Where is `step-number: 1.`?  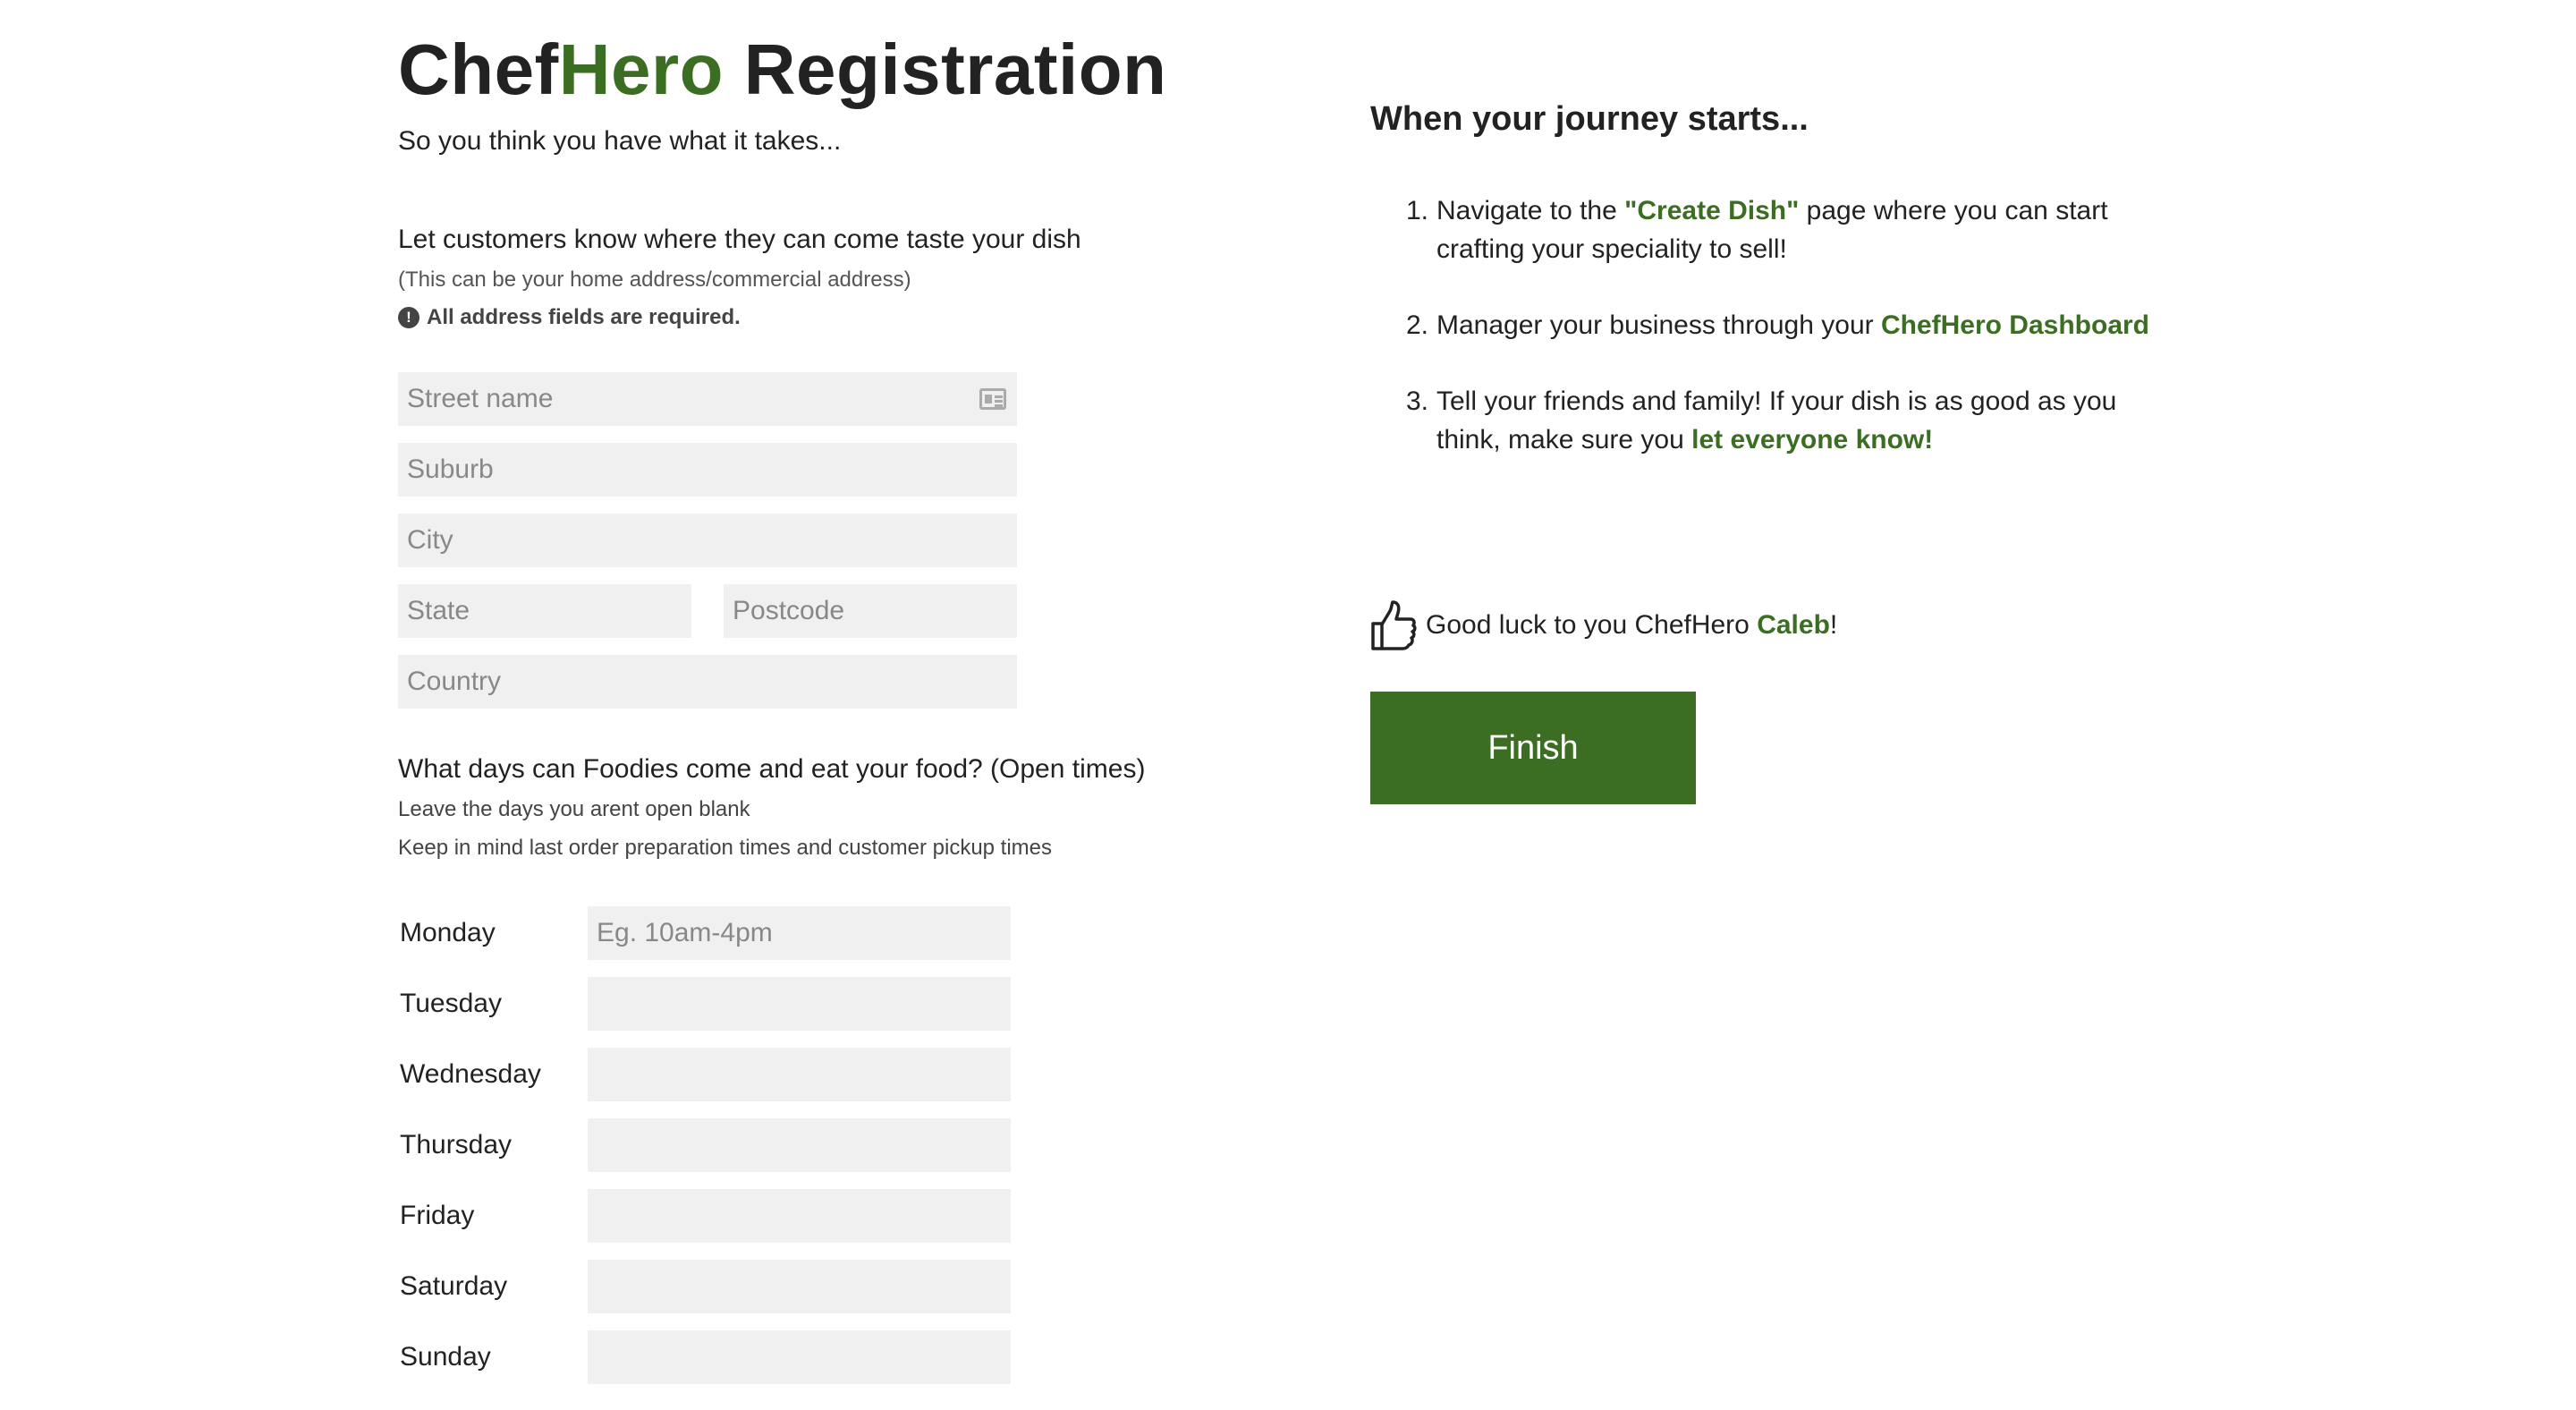 step-number: 1. is located at coordinates (1417, 211).